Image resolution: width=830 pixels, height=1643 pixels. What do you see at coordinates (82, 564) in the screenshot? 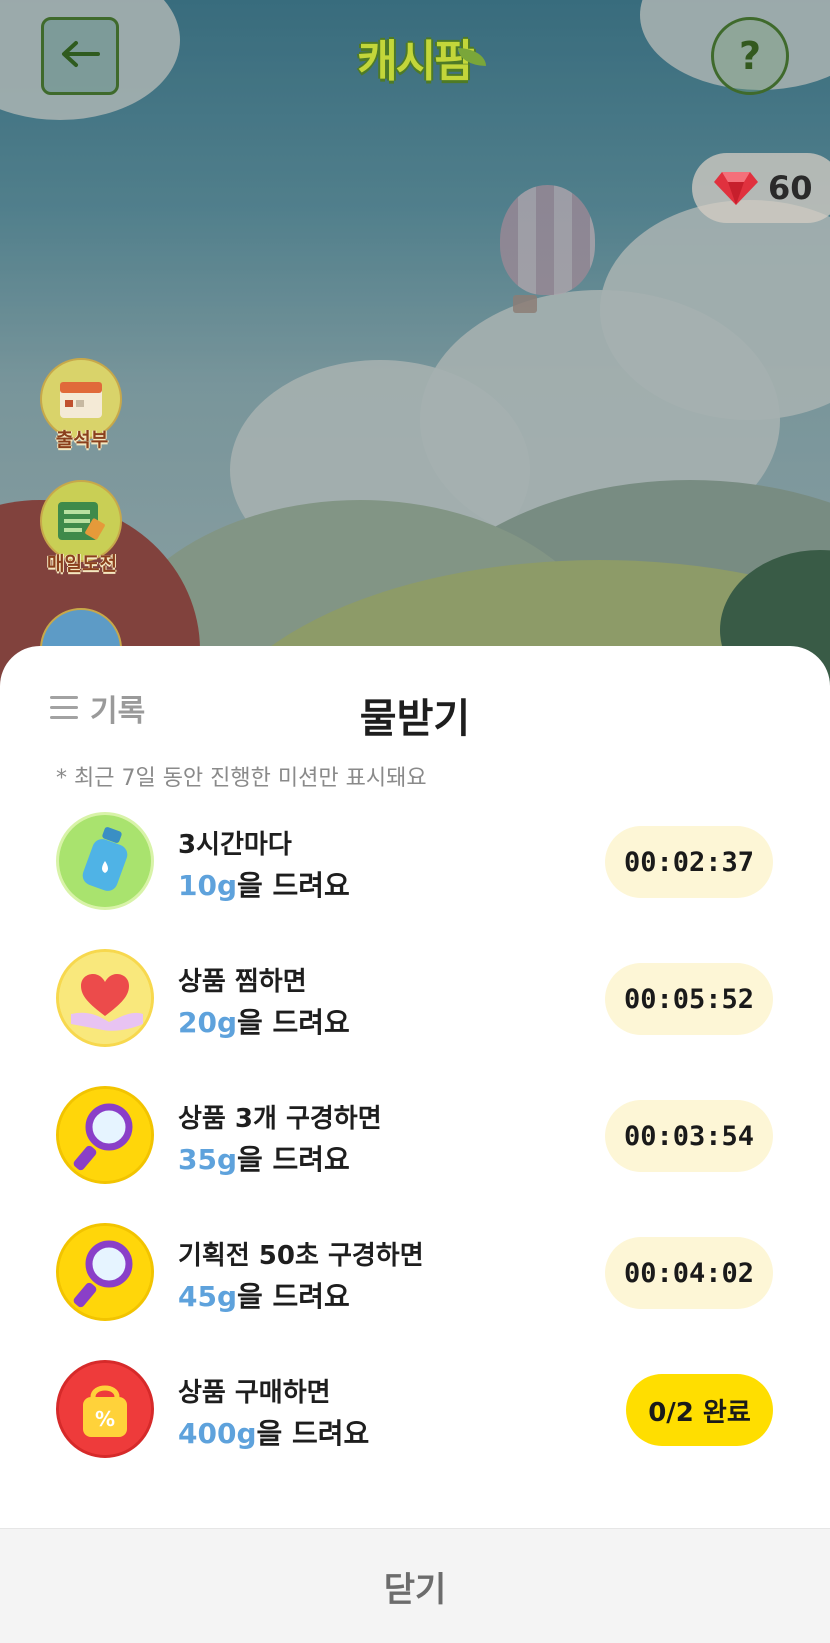
I see `daily-challenge-label: 매일도전` at bounding box center [82, 564].